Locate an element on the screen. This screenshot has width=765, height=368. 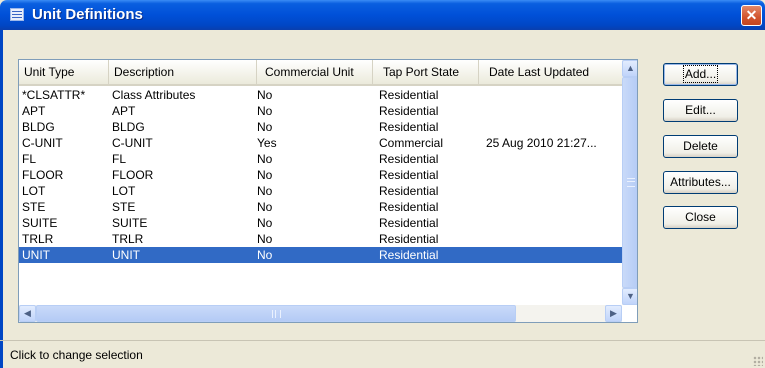
chevron-right-icon: ▶ is located at coordinates (613, 313).